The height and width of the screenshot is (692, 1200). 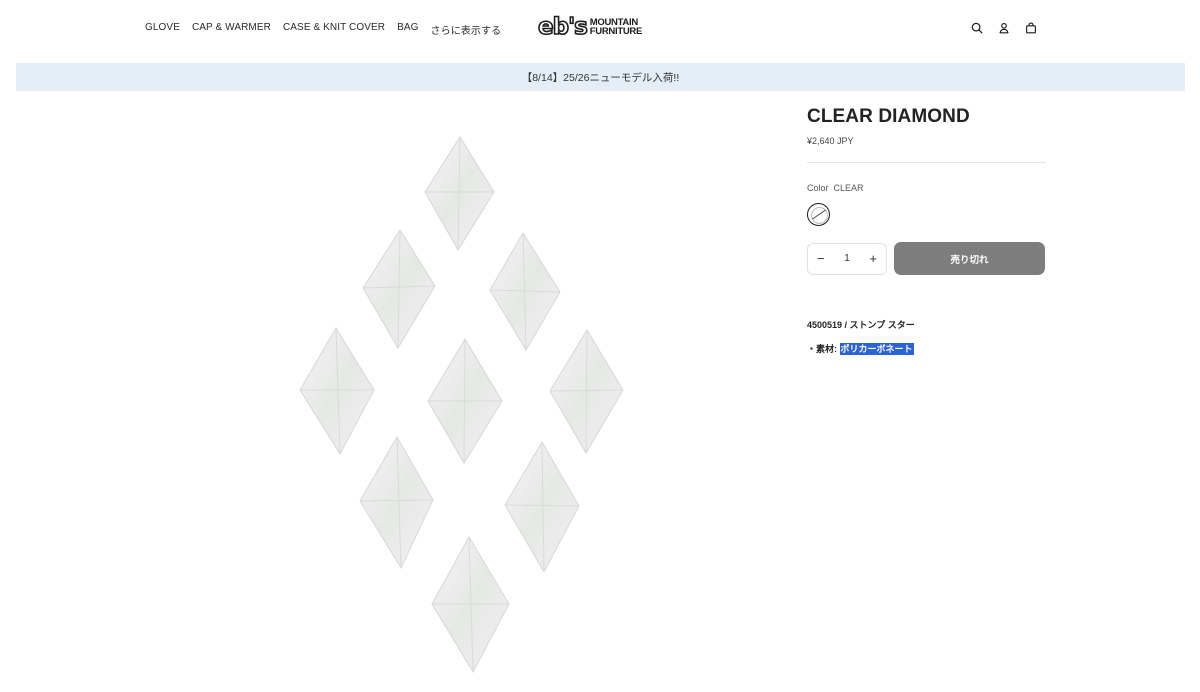 I want to click on product-price: ¥2,640 JPY, so click(x=830, y=141).